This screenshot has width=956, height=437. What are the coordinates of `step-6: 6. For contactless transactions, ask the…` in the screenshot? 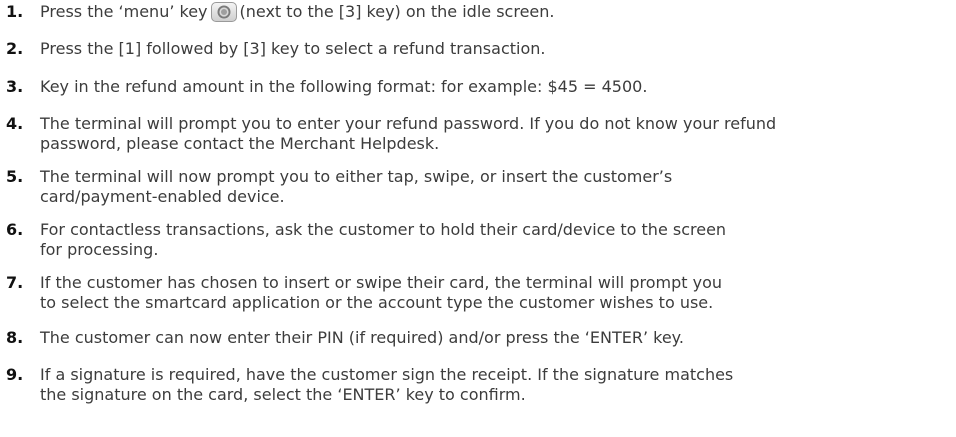 It's located at (366, 240).